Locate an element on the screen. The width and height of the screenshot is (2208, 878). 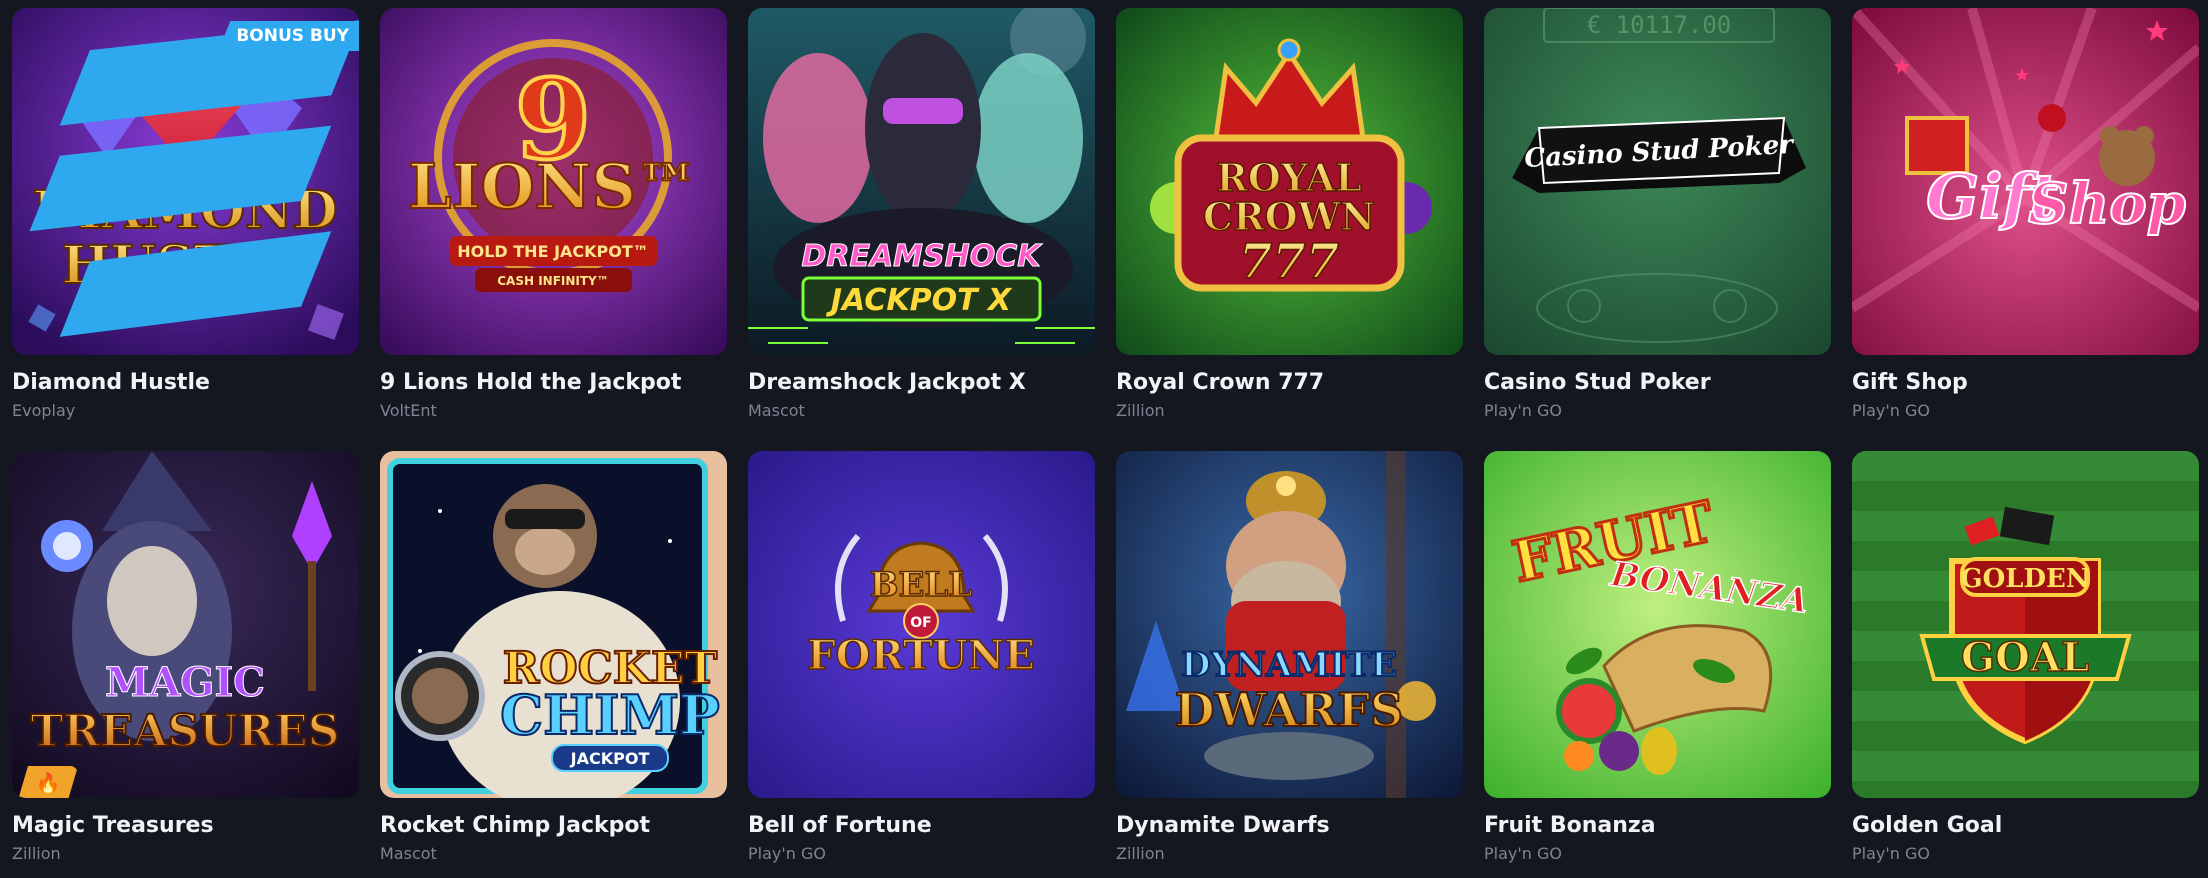
gift-shop-artwork: Gift Shop is located at coordinates (2025, 181).